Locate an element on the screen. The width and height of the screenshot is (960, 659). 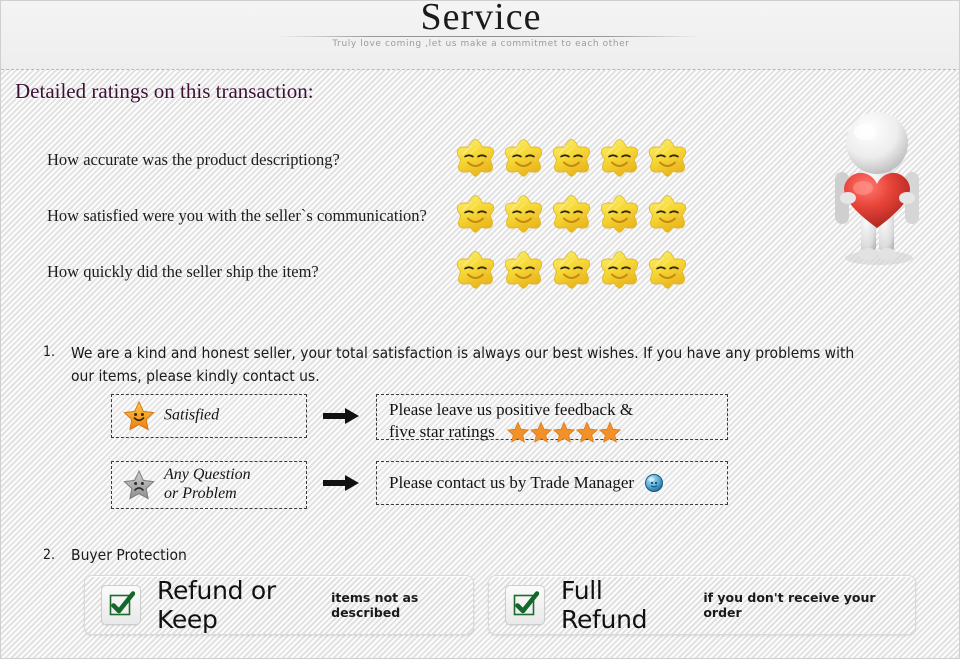
trade-manager-text: Please contact us by Trade Manager is located at coordinates (512, 482).